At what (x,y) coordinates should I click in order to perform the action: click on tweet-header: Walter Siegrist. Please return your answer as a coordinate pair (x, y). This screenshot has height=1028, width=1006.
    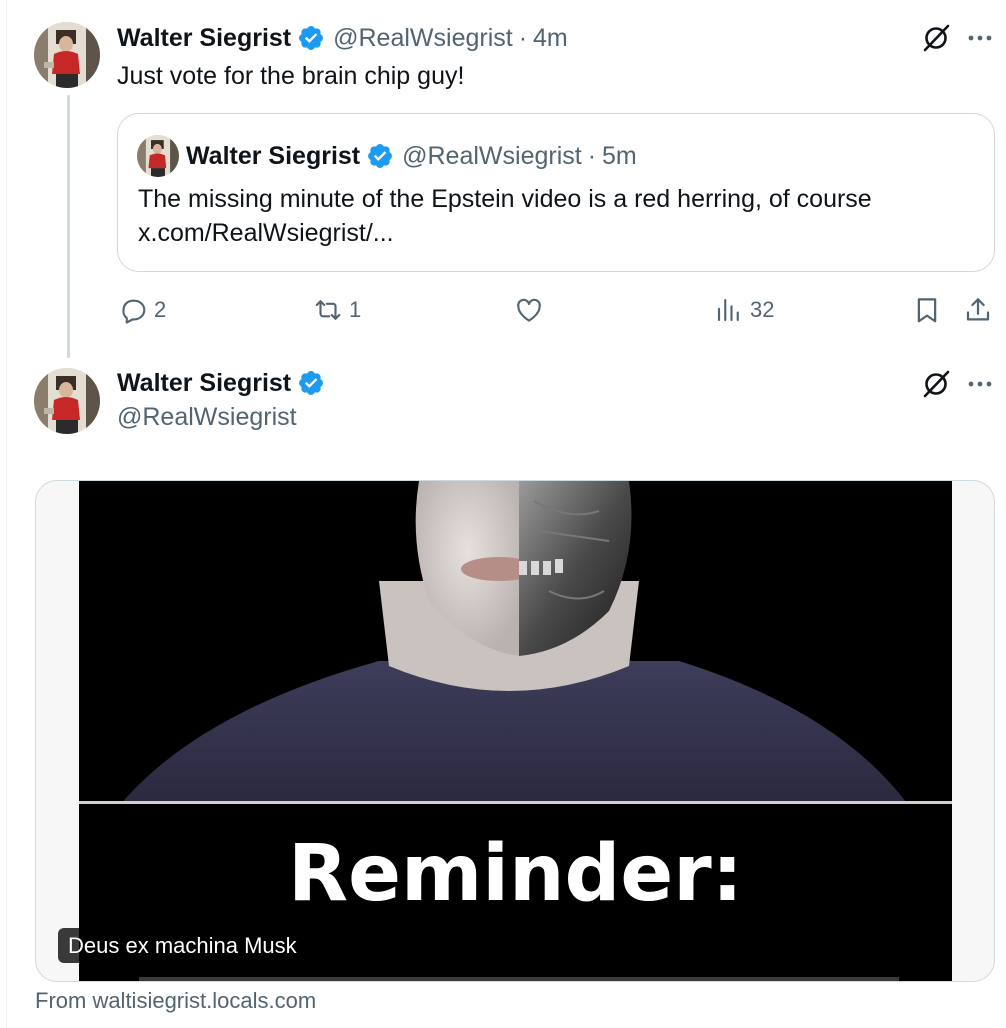
    Looking at the image, I should click on (225, 383).